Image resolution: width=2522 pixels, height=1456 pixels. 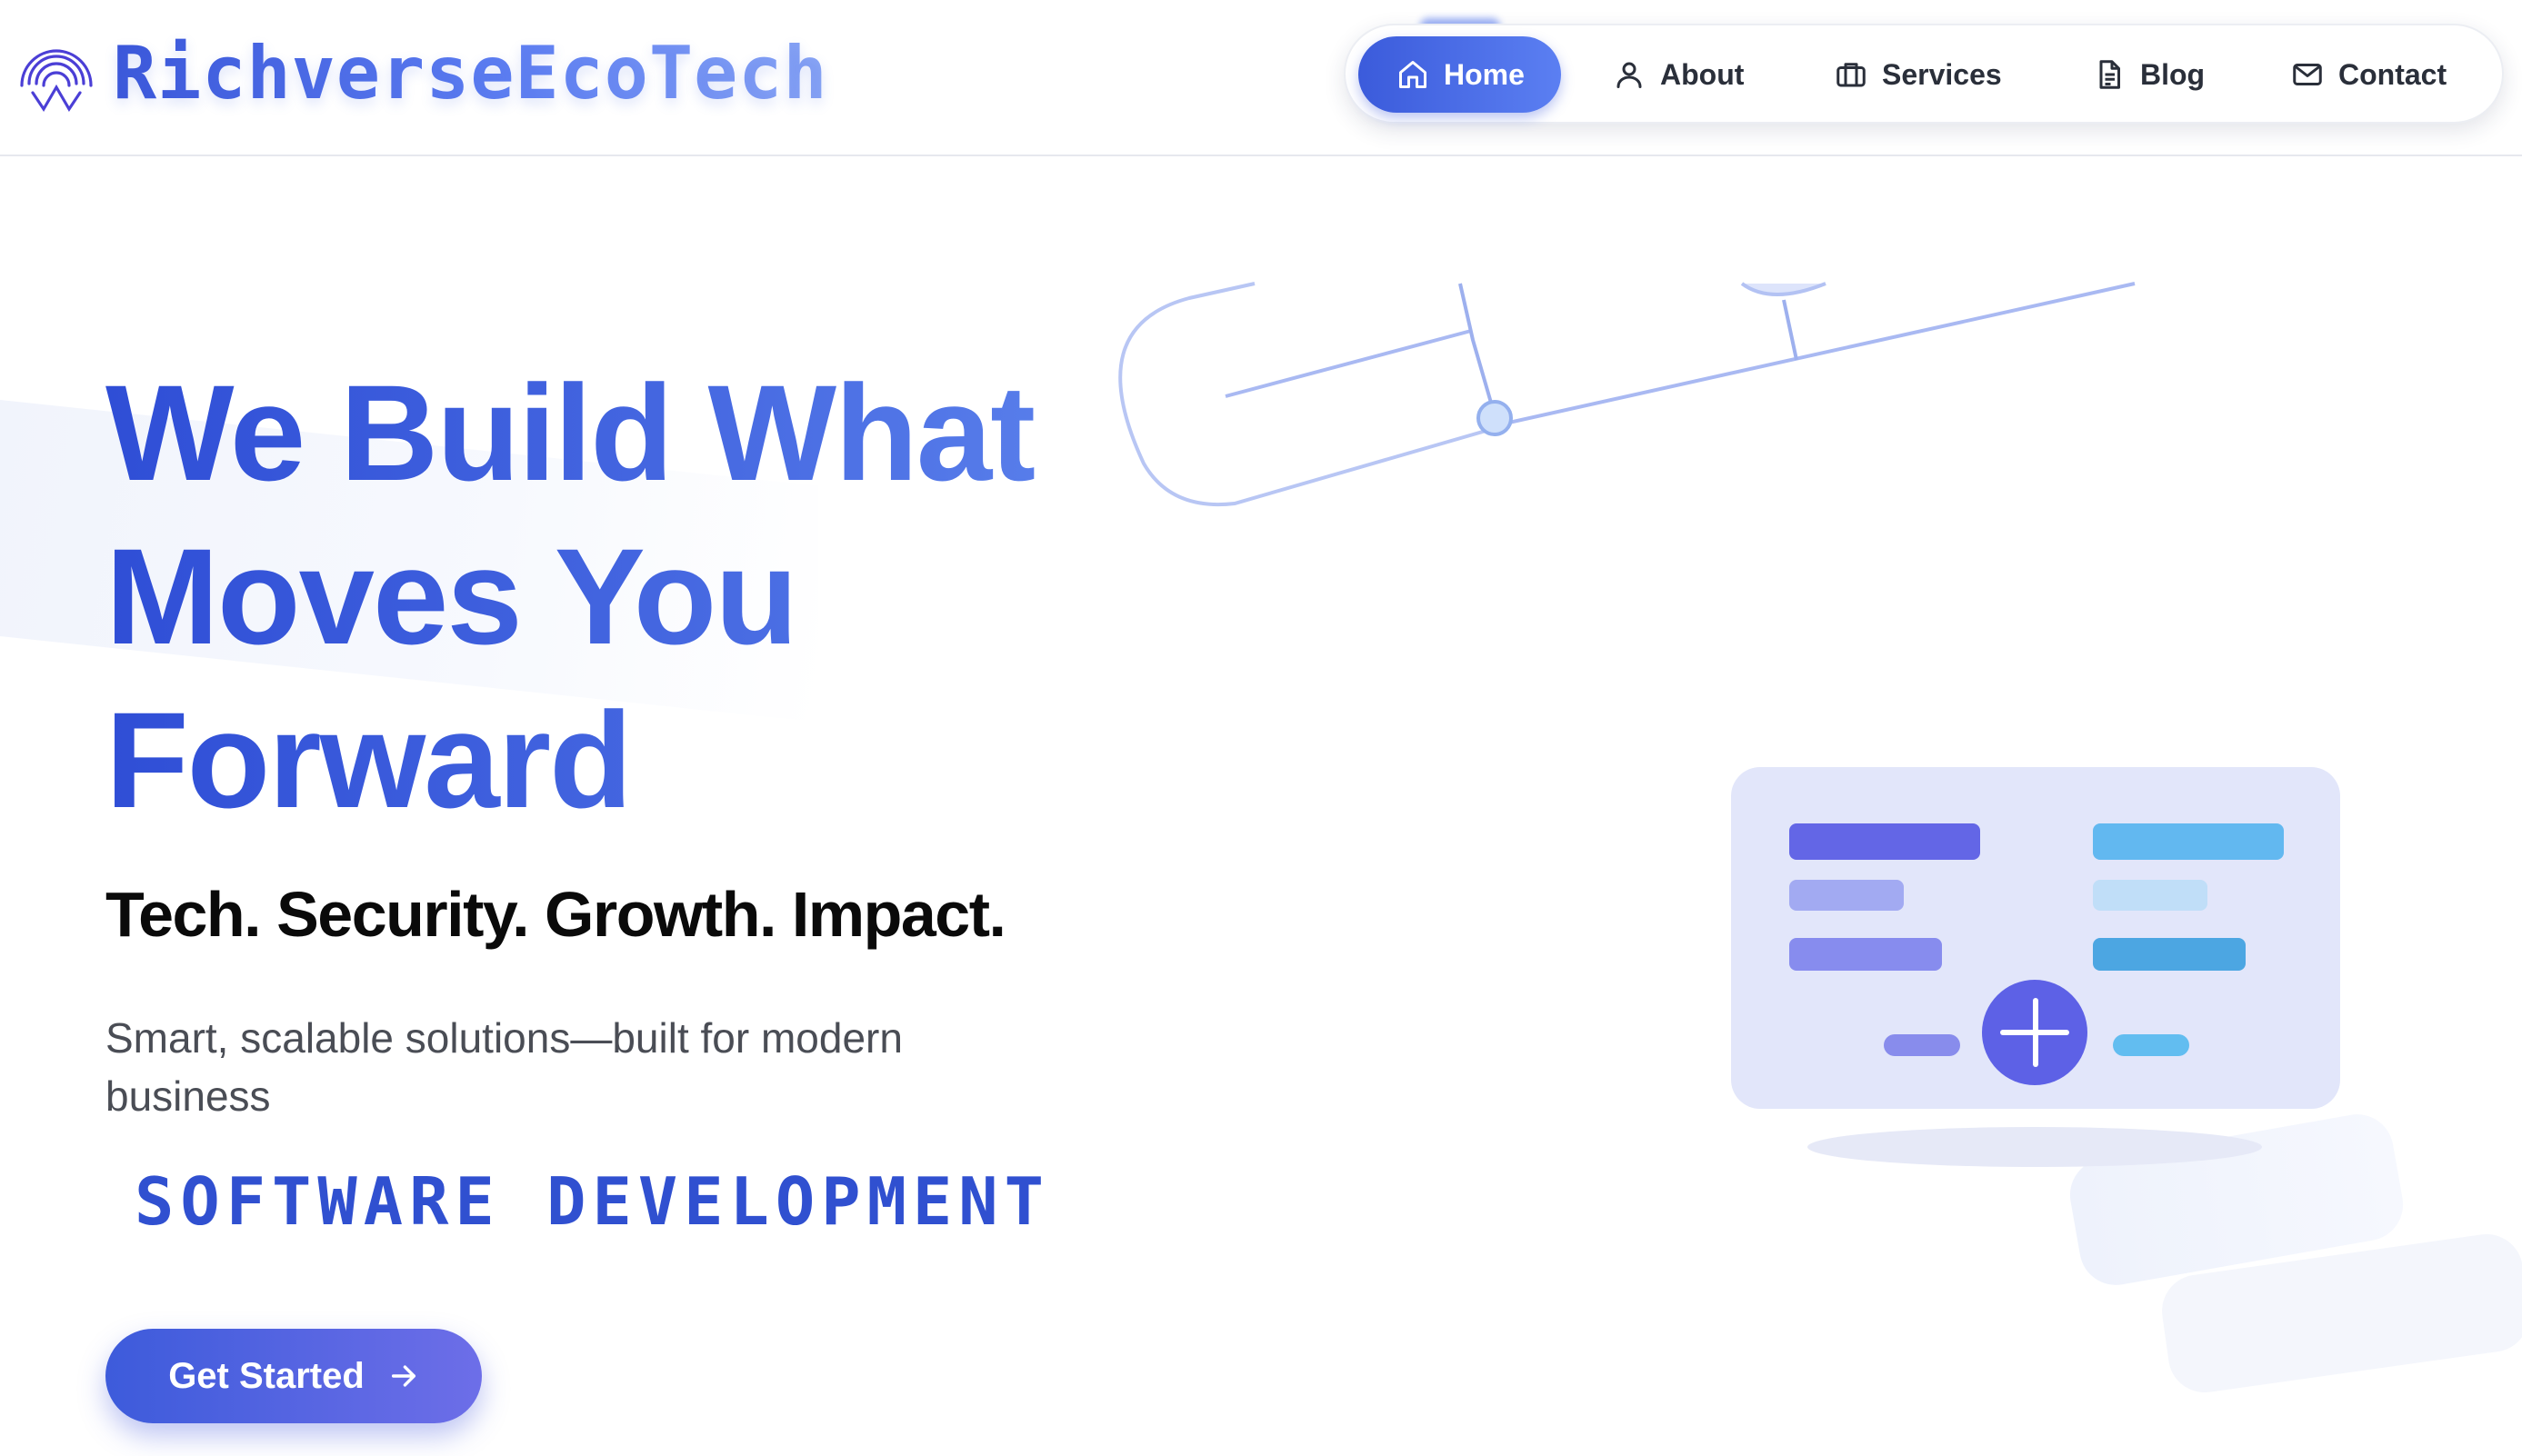 I want to click on briefcase-icon, so click(x=1851, y=75).